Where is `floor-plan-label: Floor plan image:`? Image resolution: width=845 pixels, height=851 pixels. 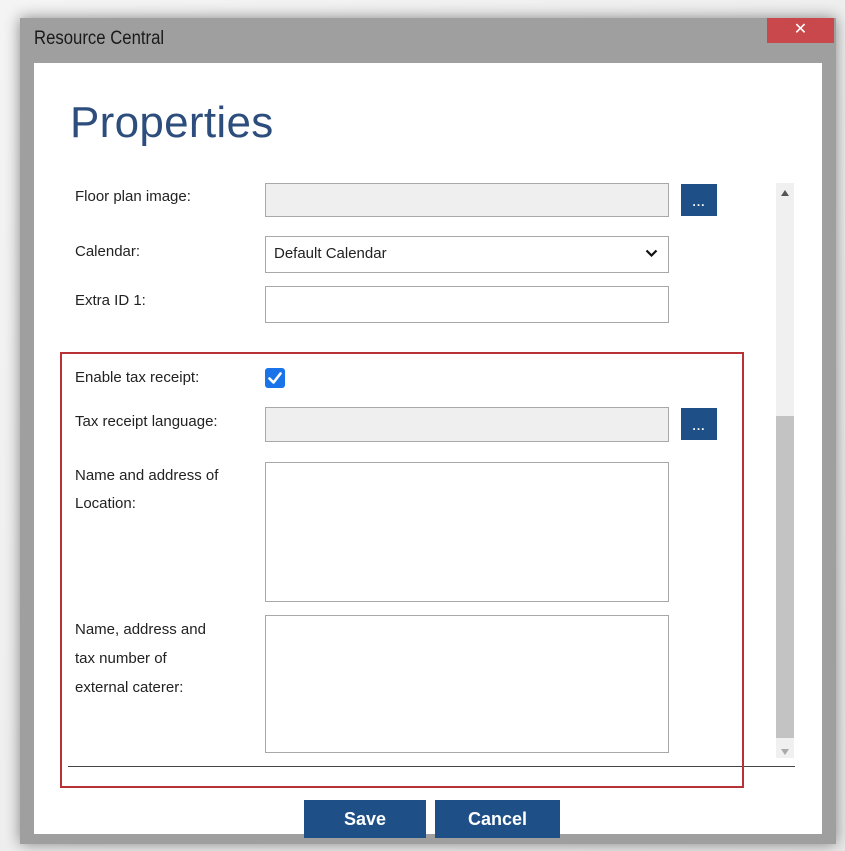 floor-plan-label: Floor plan image: is located at coordinates (133, 196).